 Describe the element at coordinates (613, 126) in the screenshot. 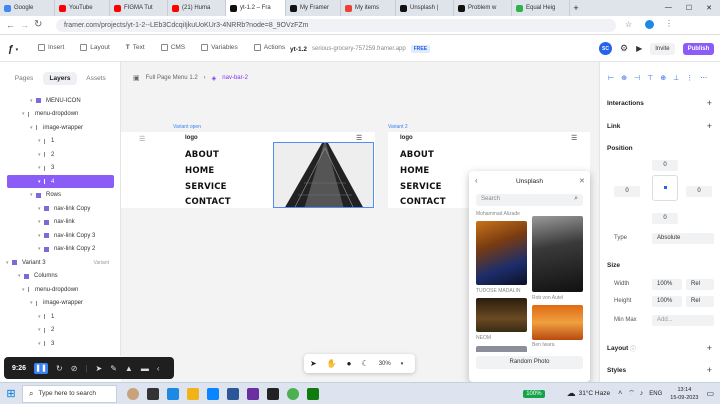

I see `link-section: Link` at that location.